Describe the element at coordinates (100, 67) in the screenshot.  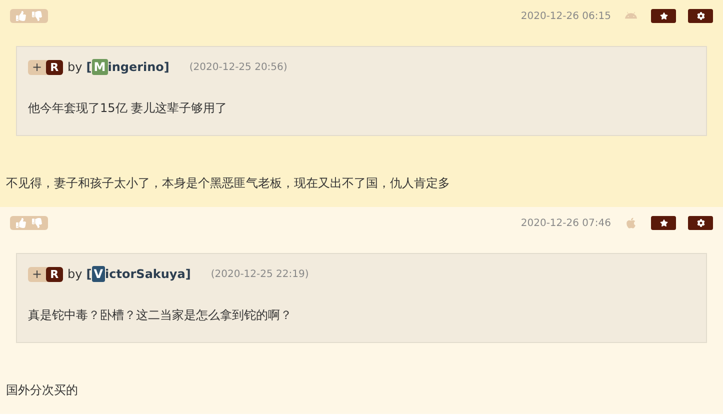
I see `avatar-initial: M` at that location.